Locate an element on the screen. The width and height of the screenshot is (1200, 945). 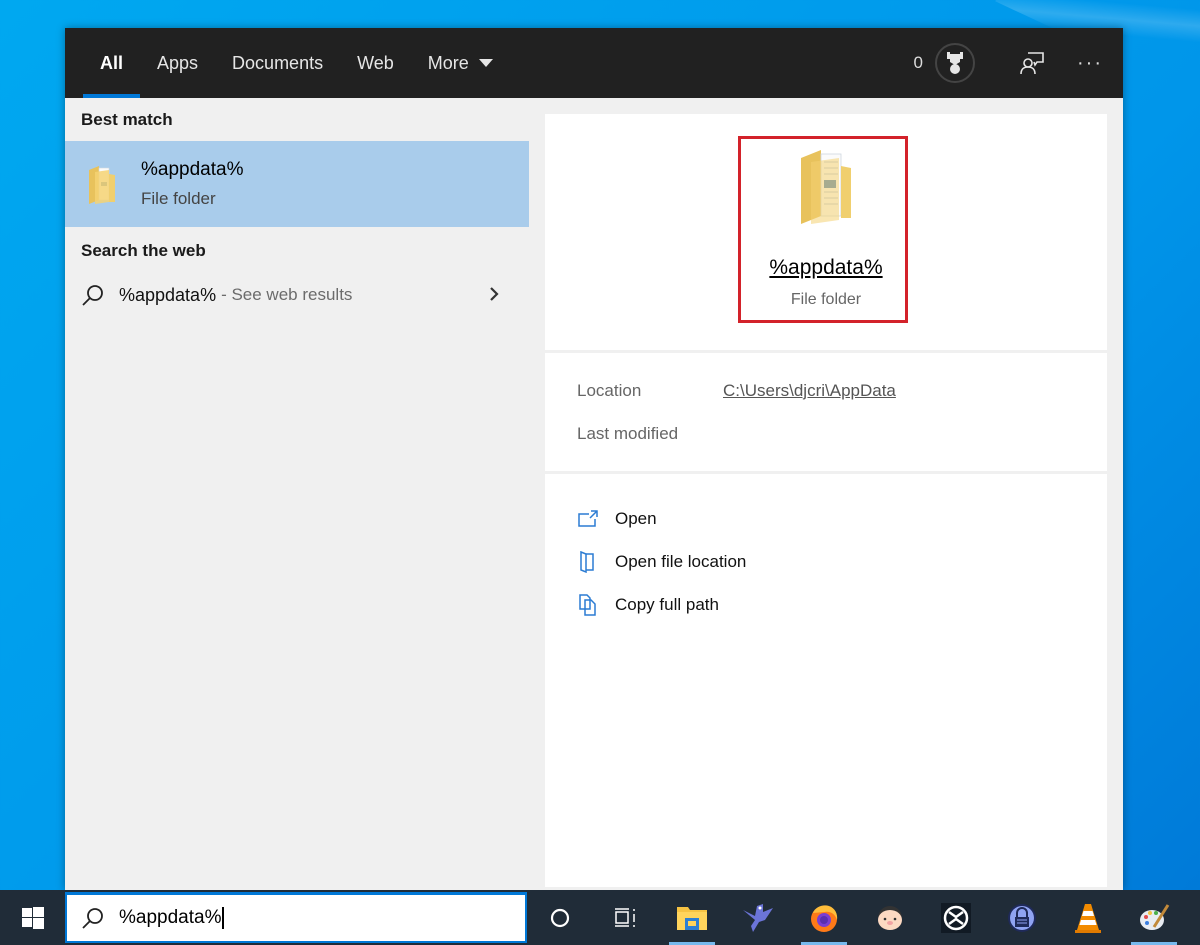
action-label: Open is located at coordinates (636, 518).